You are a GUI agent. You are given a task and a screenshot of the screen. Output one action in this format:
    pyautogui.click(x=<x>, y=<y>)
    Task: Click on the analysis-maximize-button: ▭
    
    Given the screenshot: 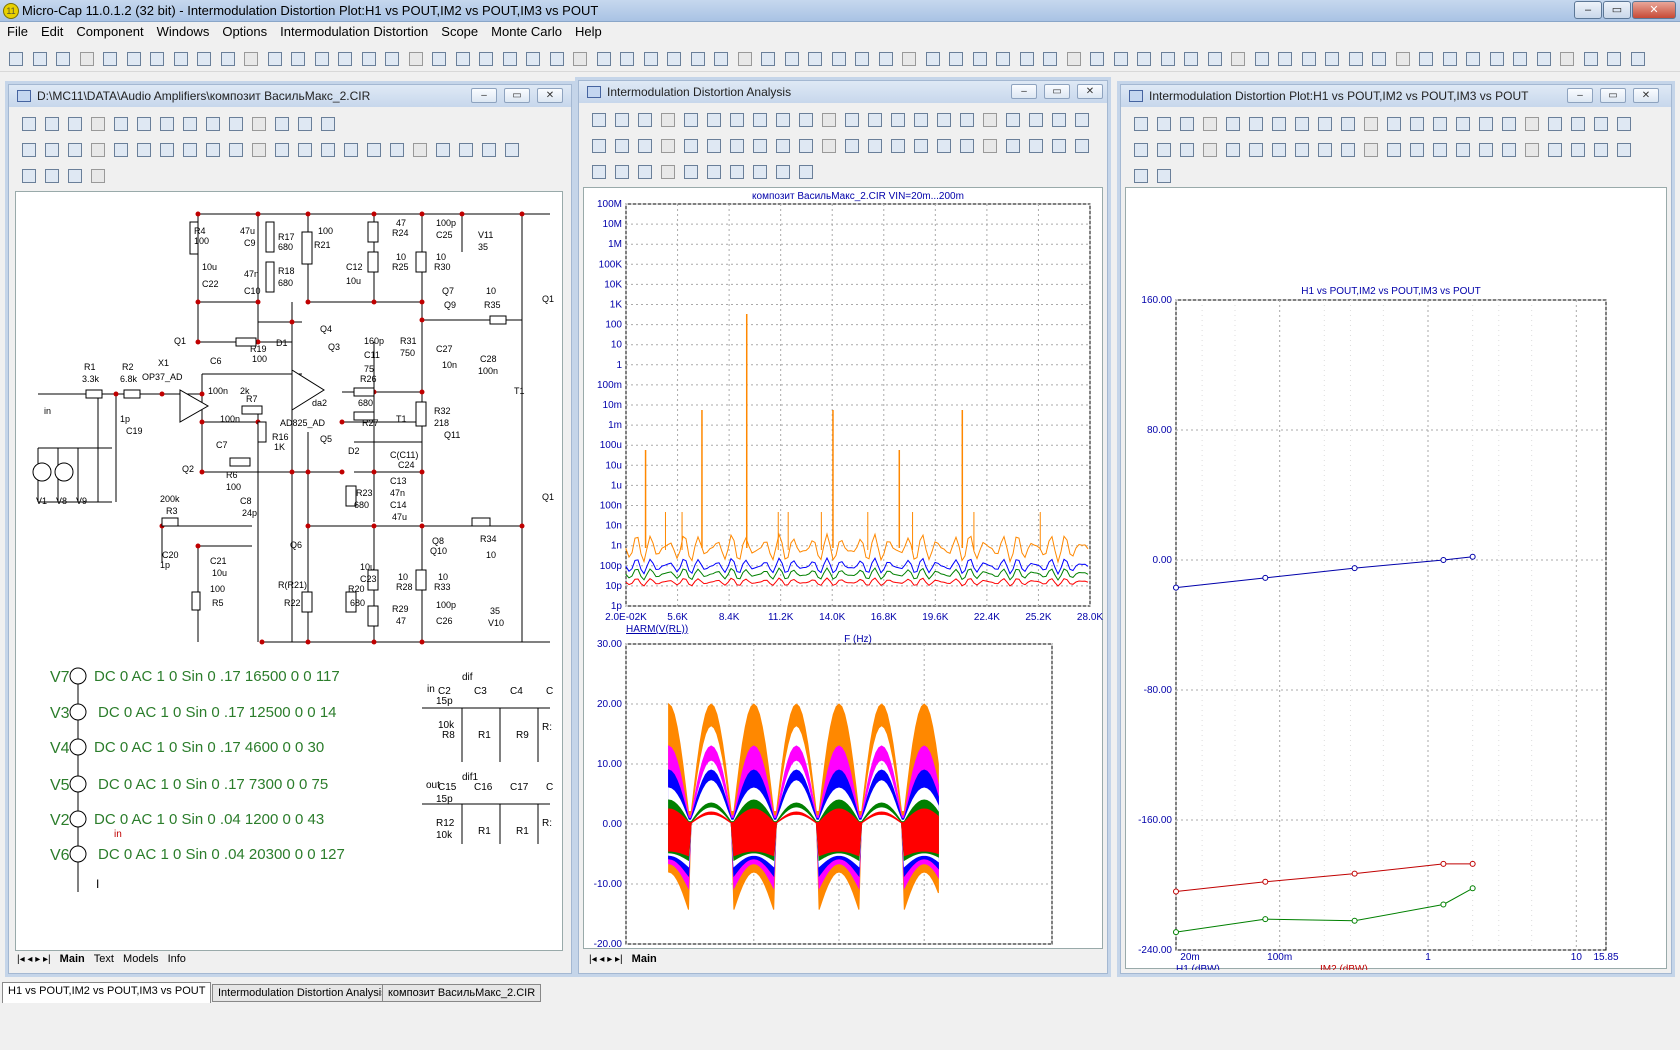 What is the action you would take?
    pyautogui.click(x=1057, y=91)
    